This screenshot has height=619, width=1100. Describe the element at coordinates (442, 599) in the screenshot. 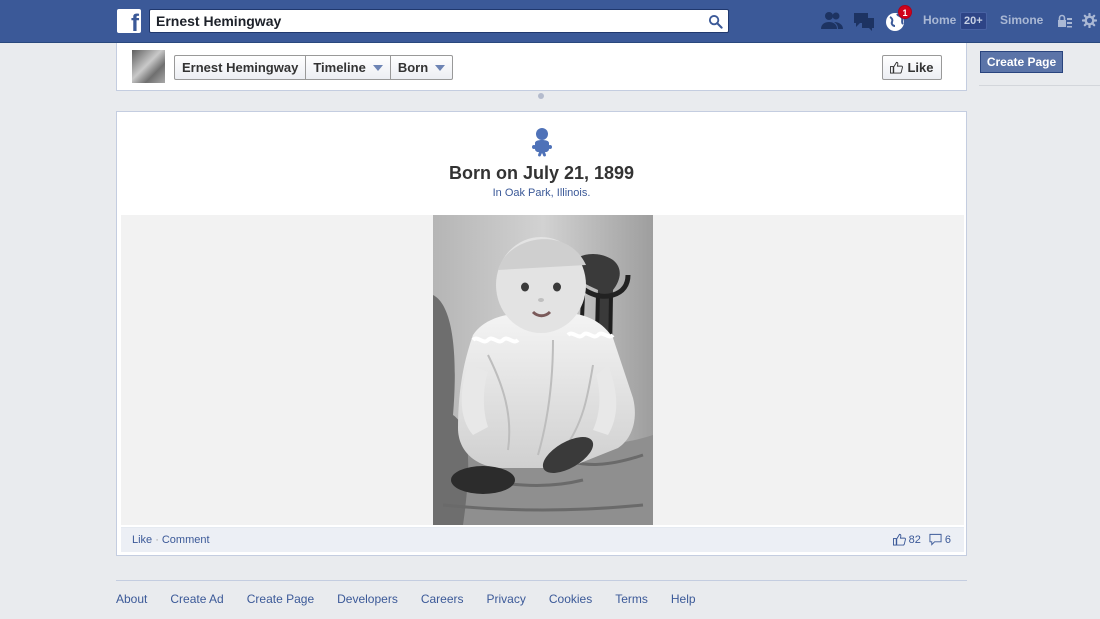

I see `footer-link-careers: Careers` at that location.